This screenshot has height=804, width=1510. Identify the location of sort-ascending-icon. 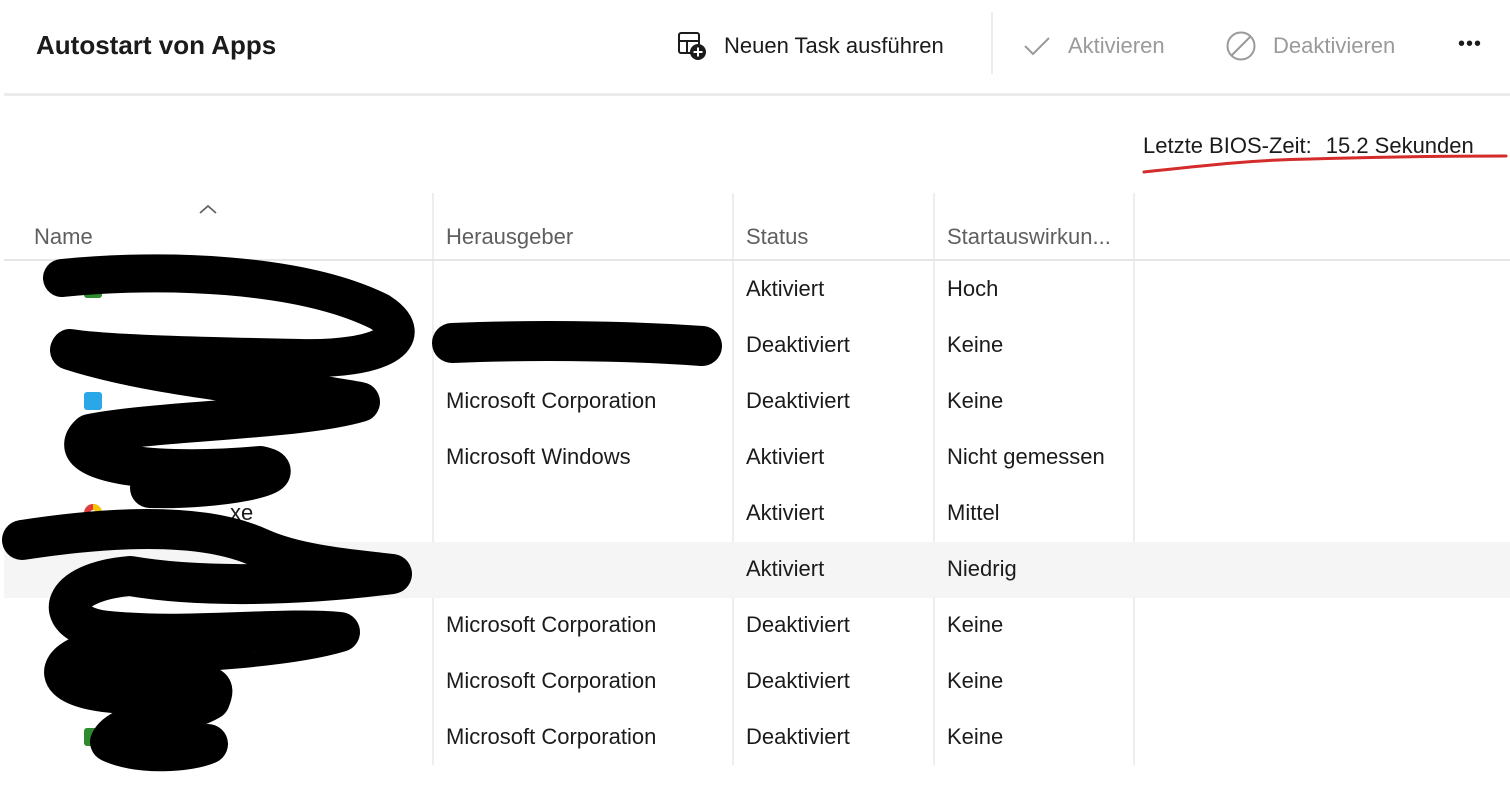
(208, 209).